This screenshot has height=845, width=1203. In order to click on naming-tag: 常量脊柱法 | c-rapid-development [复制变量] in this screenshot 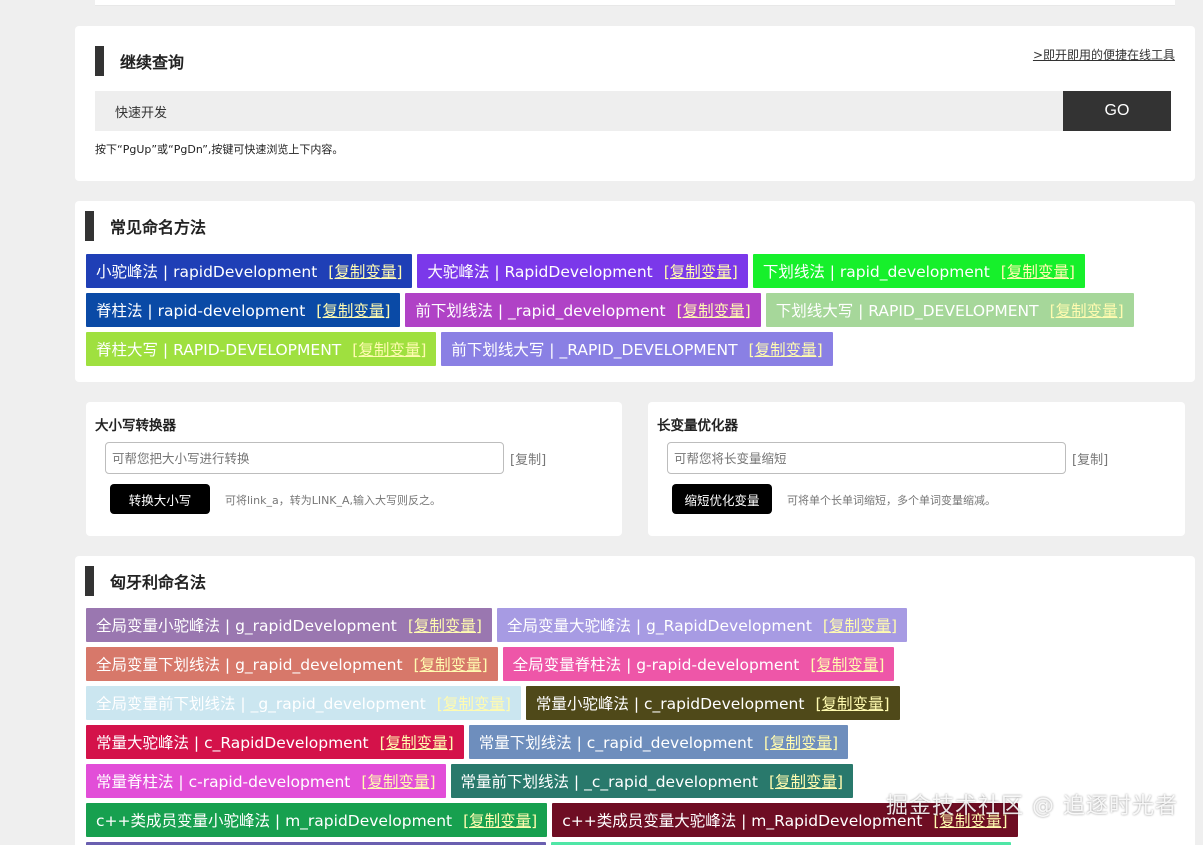, I will do `click(266, 781)`.